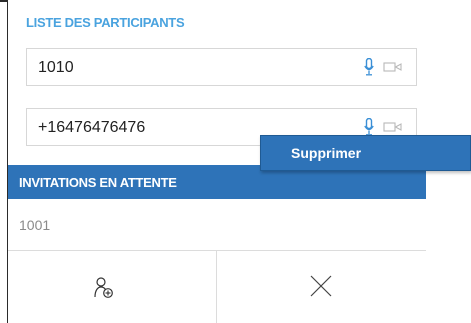  Describe the element at coordinates (365, 153) in the screenshot. I see `context-menu: Supprimer` at that location.